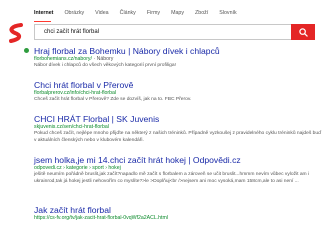 The image size is (333, 250). What do you see at coordinates (71, 32) in the screenshot?
I see `search-query: chci začít hrát florbal` at bounding box center [71, 32].